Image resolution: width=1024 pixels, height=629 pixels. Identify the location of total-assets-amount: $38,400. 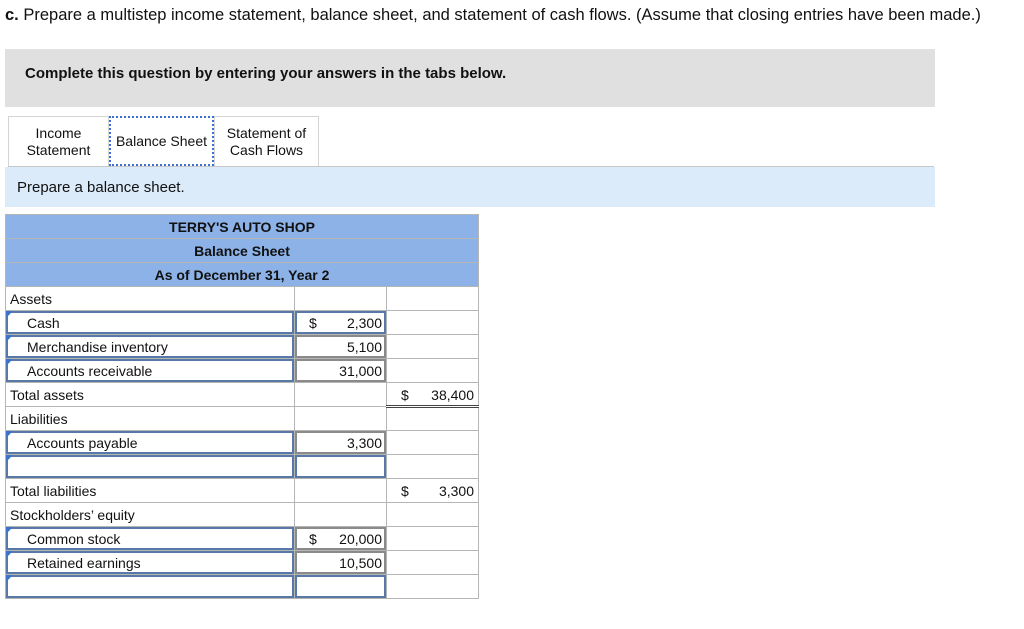
(432, 395).